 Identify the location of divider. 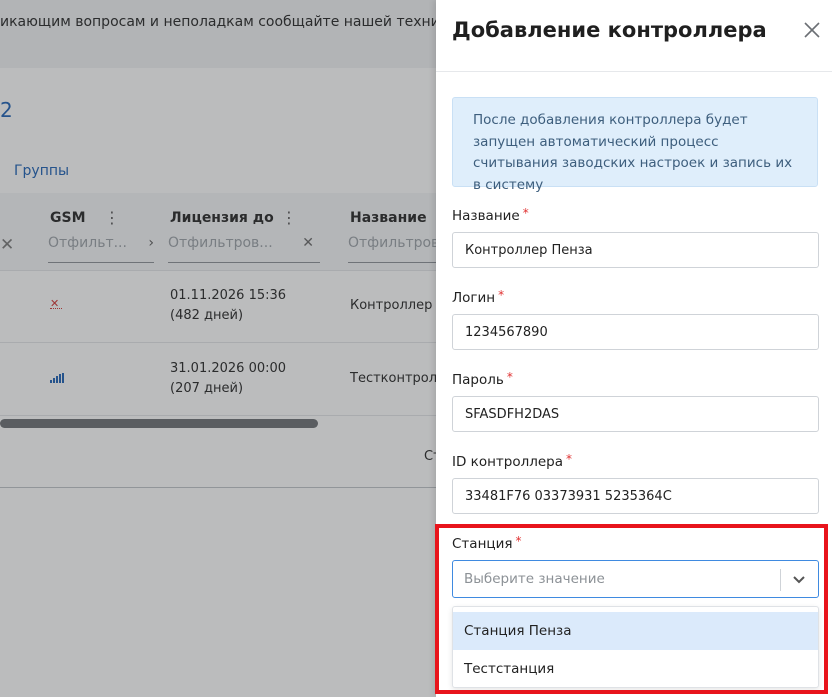
(634, 71).